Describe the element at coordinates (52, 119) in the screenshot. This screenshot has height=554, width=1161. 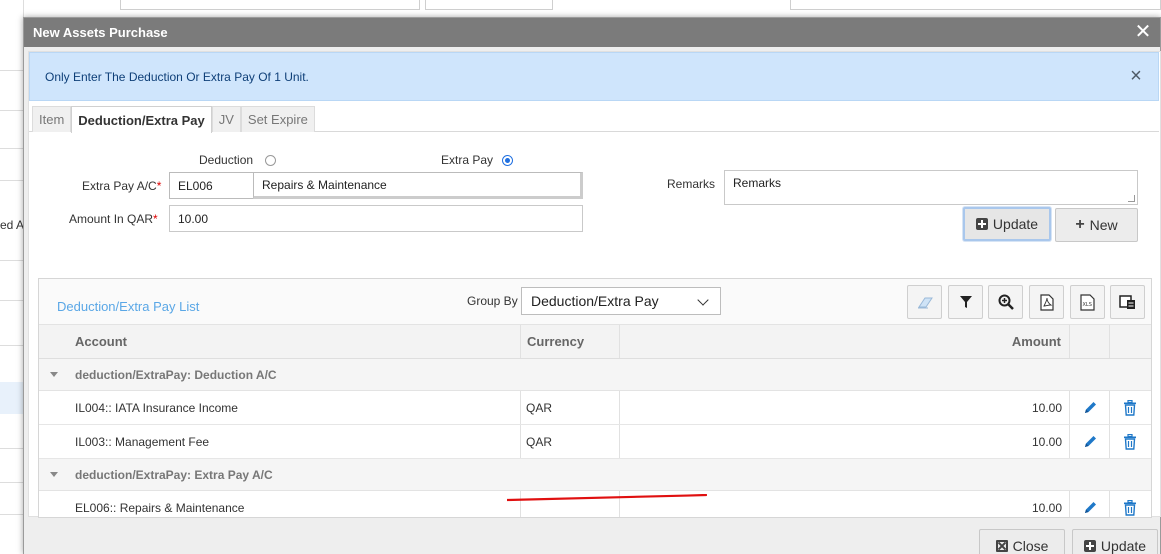
I see `tab-item: Item` at that location.